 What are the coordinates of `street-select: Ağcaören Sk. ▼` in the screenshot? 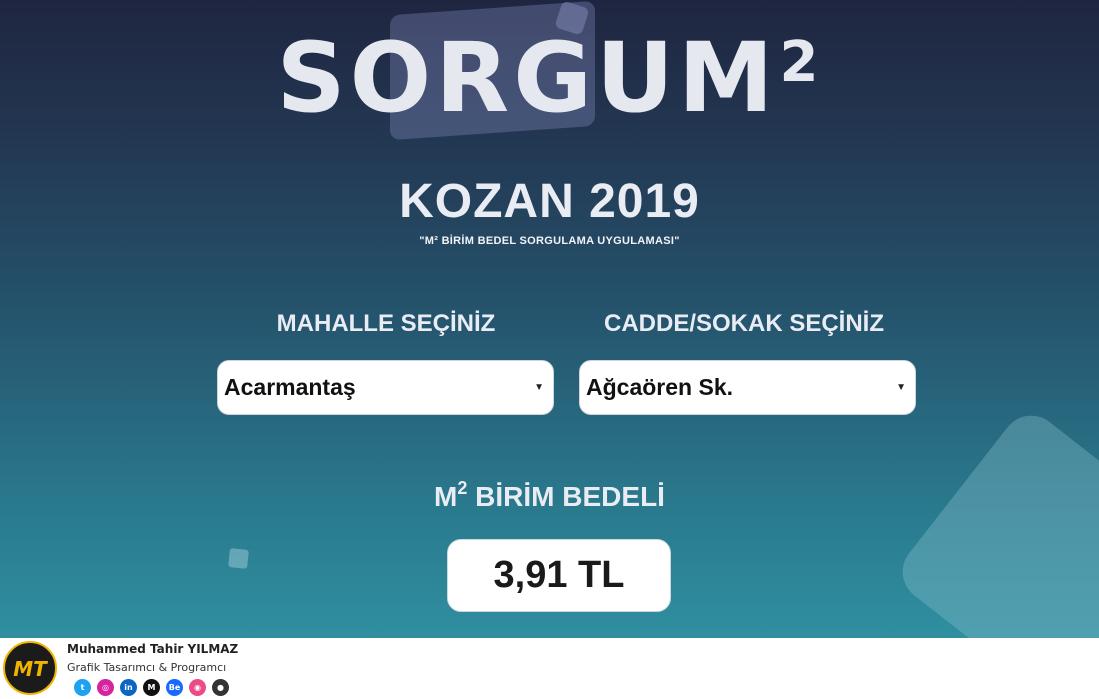 It's located at (747, 387).